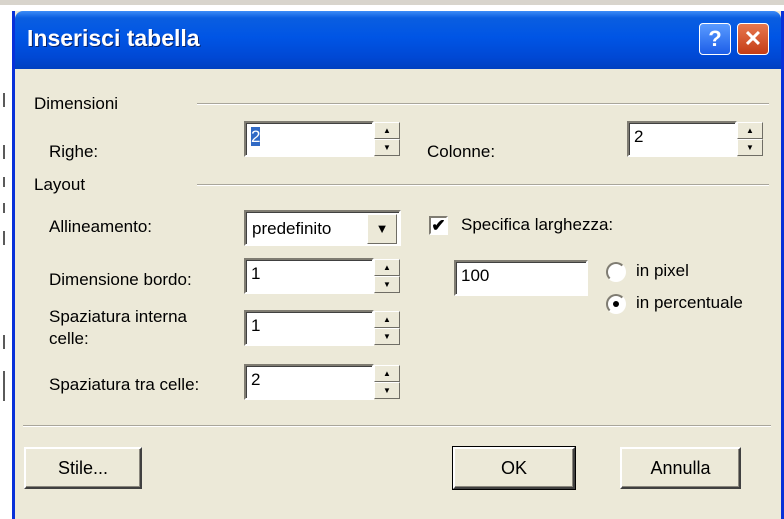 This screenshot has width=784, height=519. Describe the element at coordinates (475, 275) in the screenshot. I see `width-value: 100` at that location.